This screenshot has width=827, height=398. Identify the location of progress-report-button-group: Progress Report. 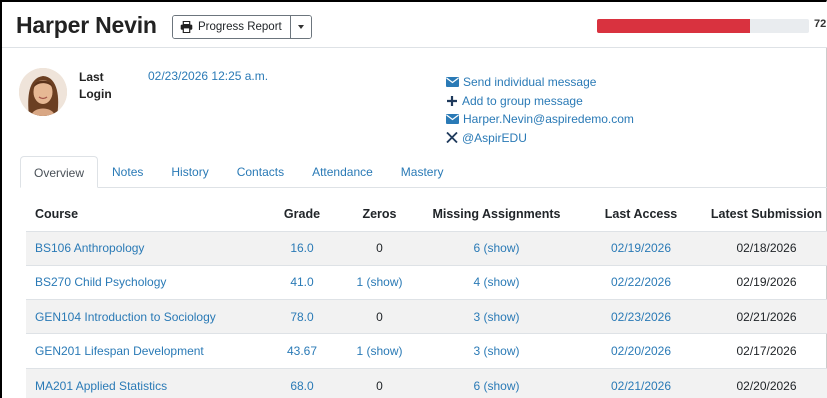
(242, 27).